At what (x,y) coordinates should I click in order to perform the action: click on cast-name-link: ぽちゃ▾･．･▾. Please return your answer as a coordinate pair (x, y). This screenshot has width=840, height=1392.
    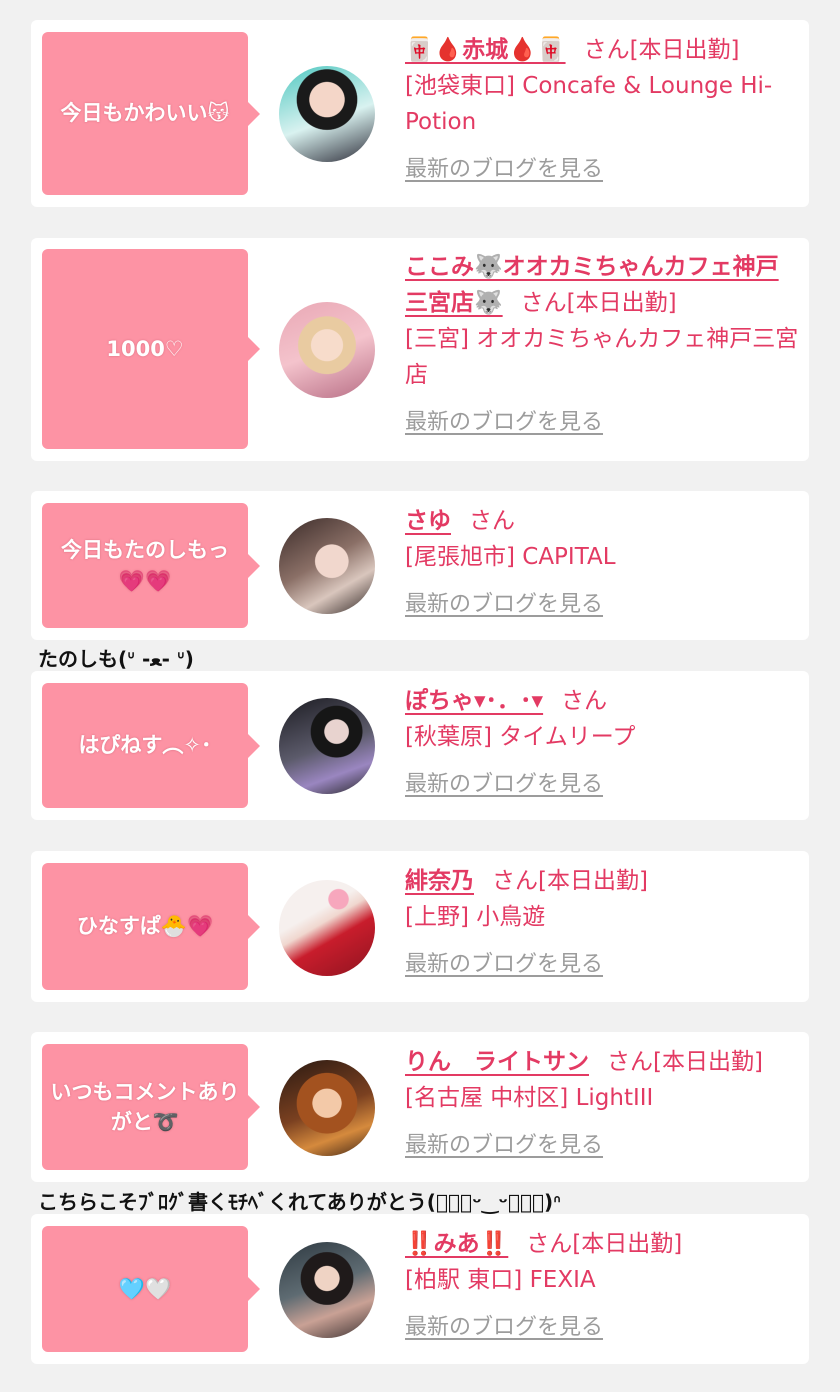
    Looking at the image, I should click on (474, 701).